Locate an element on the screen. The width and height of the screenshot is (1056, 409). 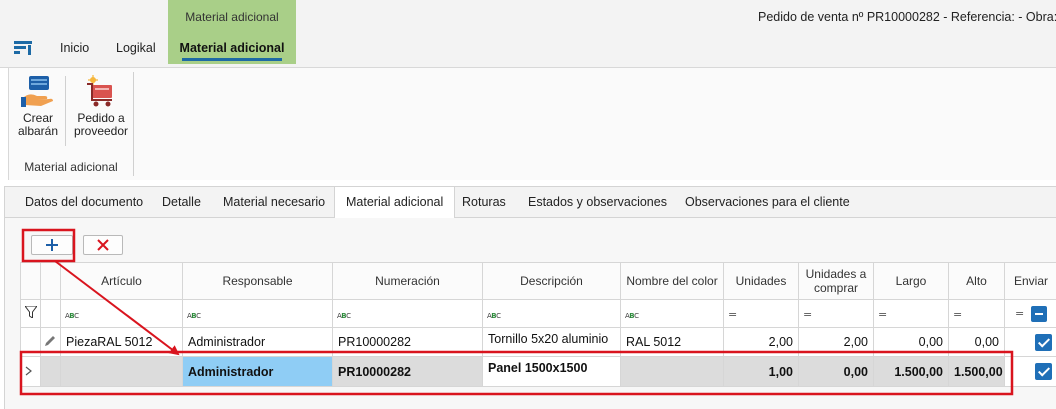
active-tab-underline is located at coordinates (232, 59).